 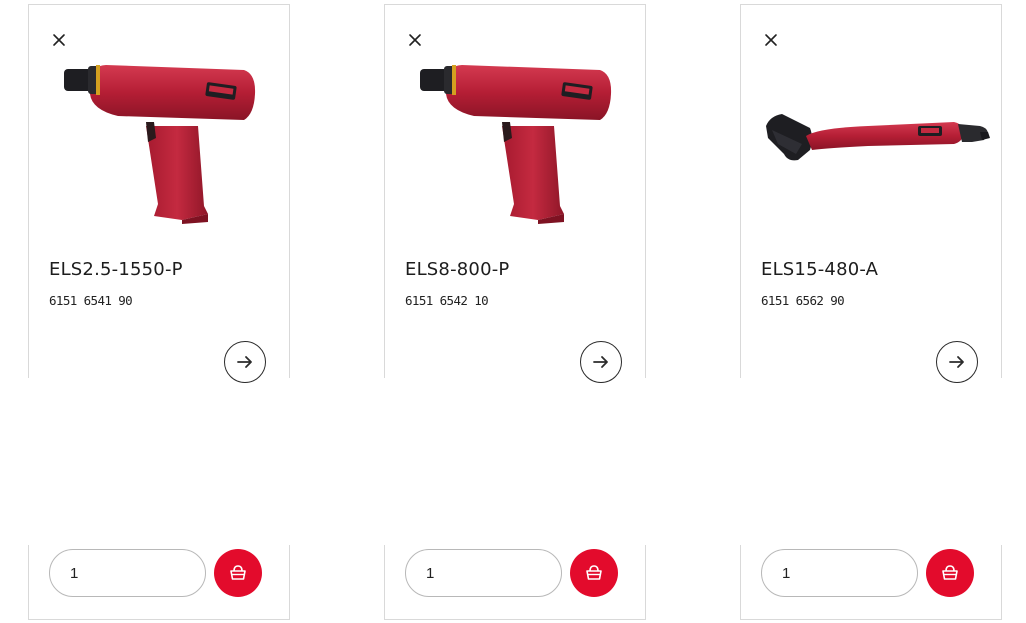 What do you see at coordinates (116, 269) in the screenshot?
I see `product-name: ELS2.5-1550-P` at bounding box center [116, 269].